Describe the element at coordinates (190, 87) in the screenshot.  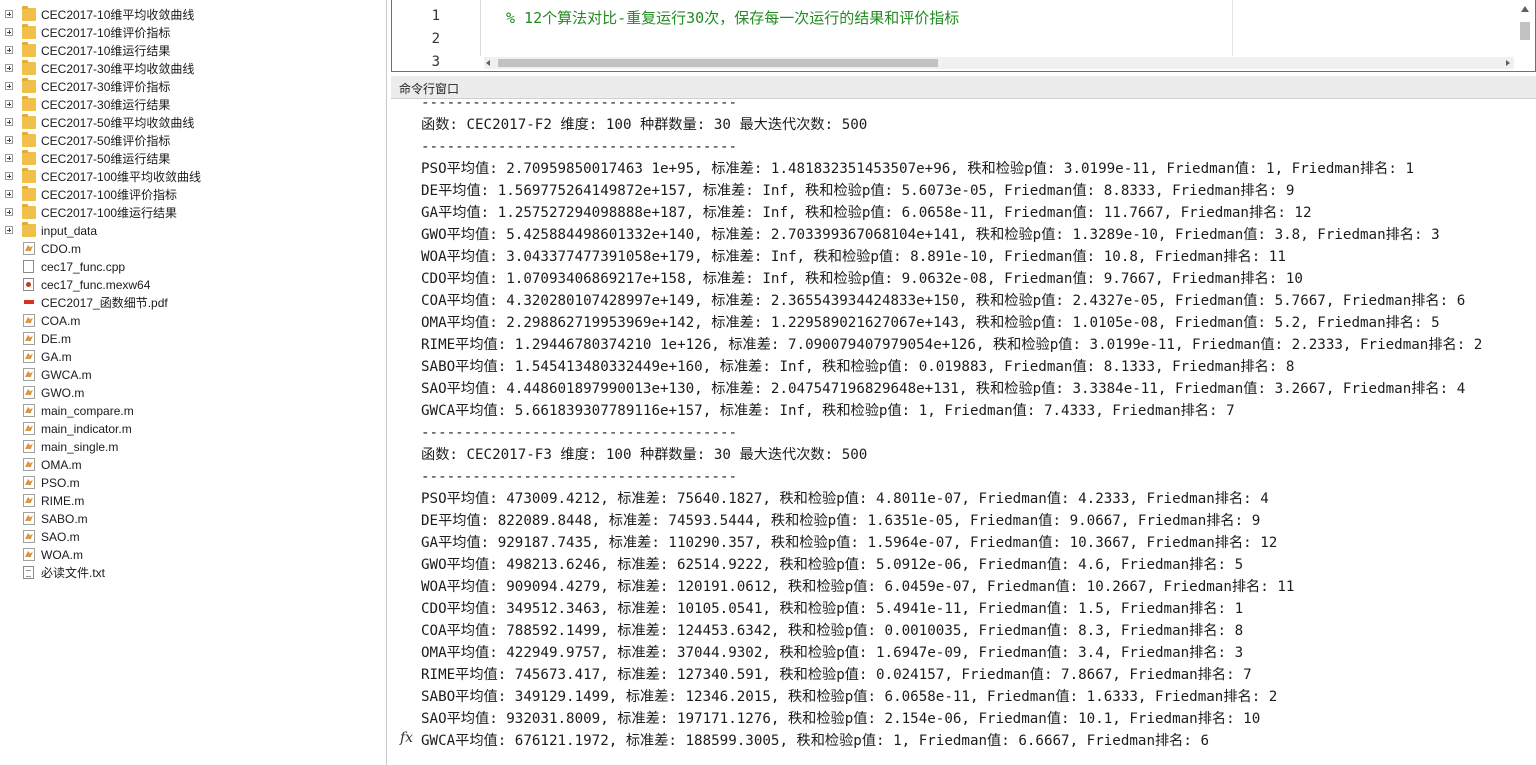
I see `folder-item: CEC2017-30维评价指标` at that location.